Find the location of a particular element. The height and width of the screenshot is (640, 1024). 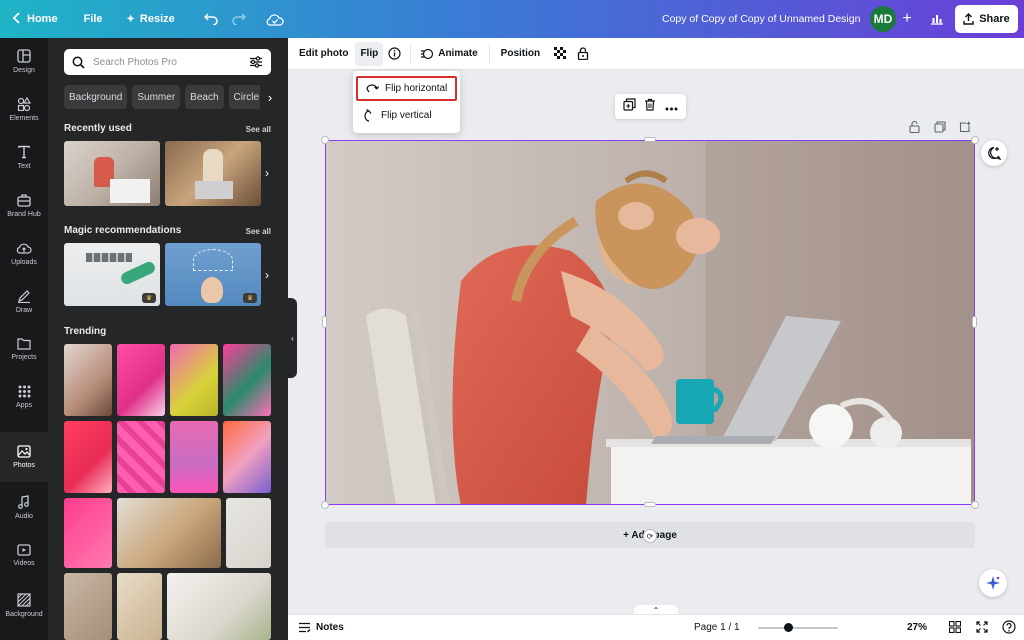

see-all-recent-link: See all is located at coordinates (258, 129).